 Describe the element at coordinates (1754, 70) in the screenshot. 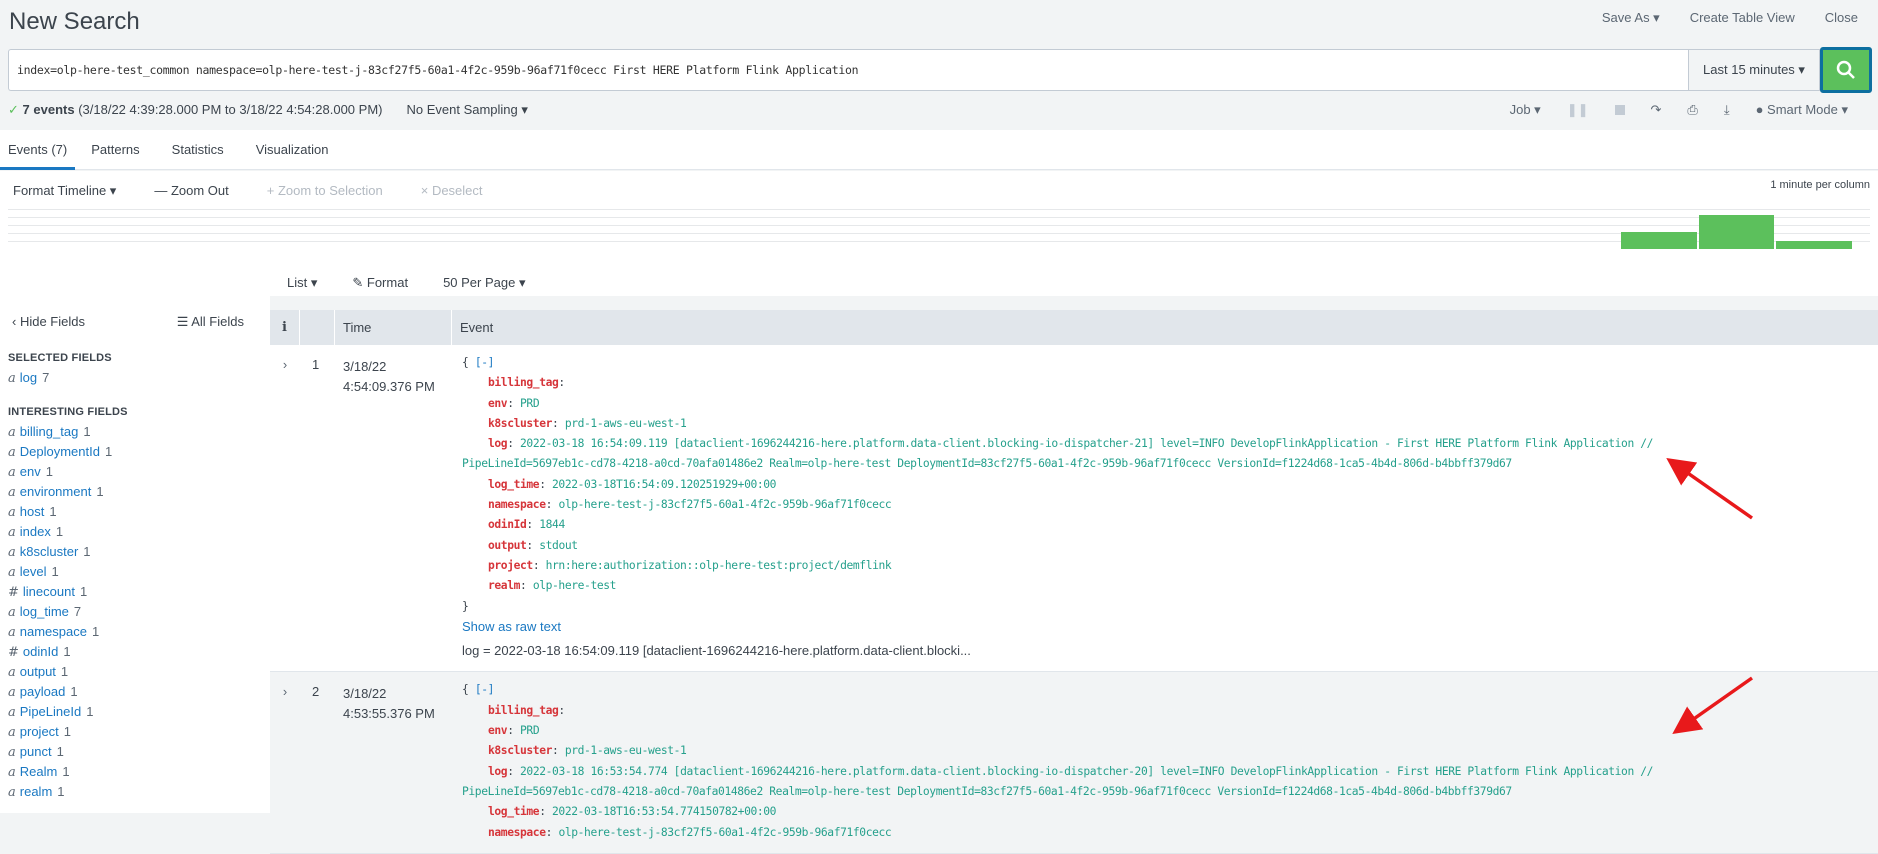

I see `time-range-picker: Last 15 minutes ▾` at that location.